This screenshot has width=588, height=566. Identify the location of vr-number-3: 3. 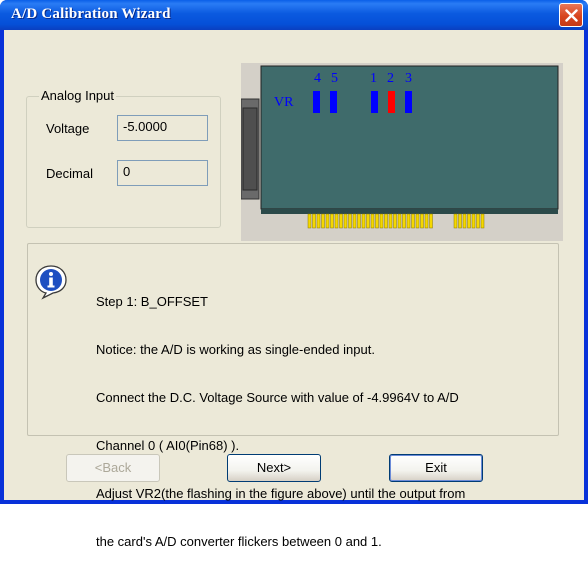
(408, 78).